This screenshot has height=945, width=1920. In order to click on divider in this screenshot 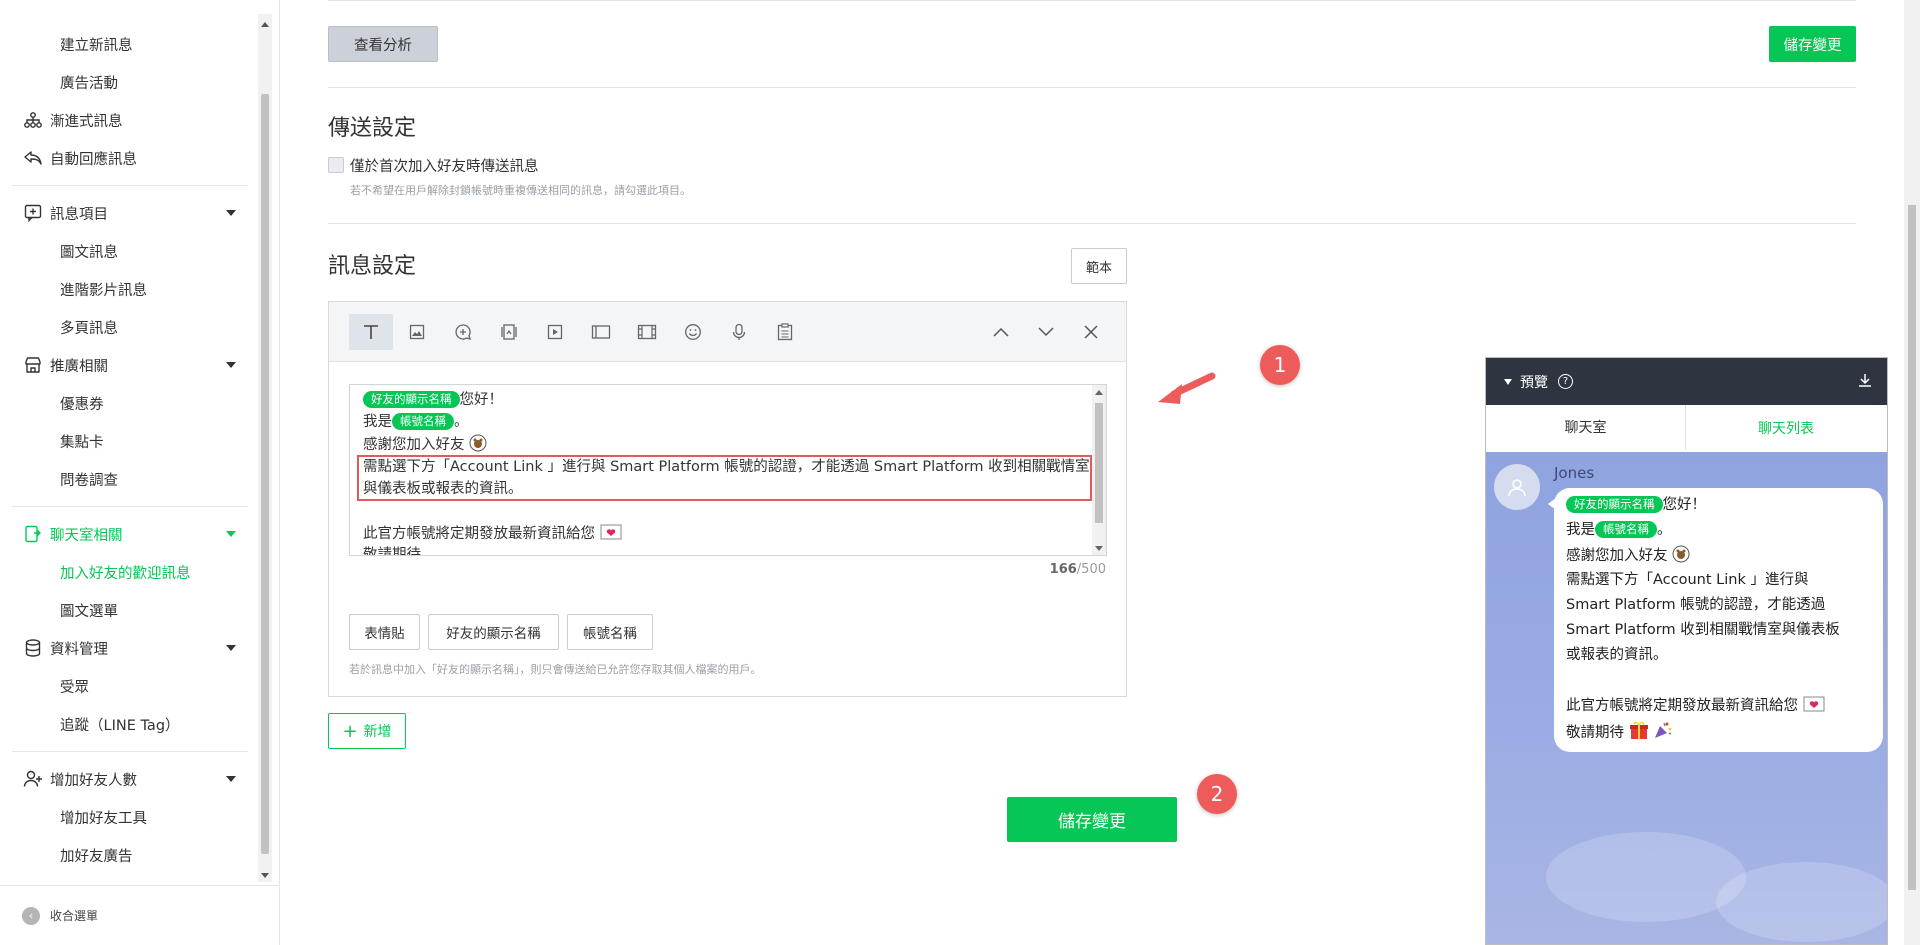, I will do `click(1092, 87)`.